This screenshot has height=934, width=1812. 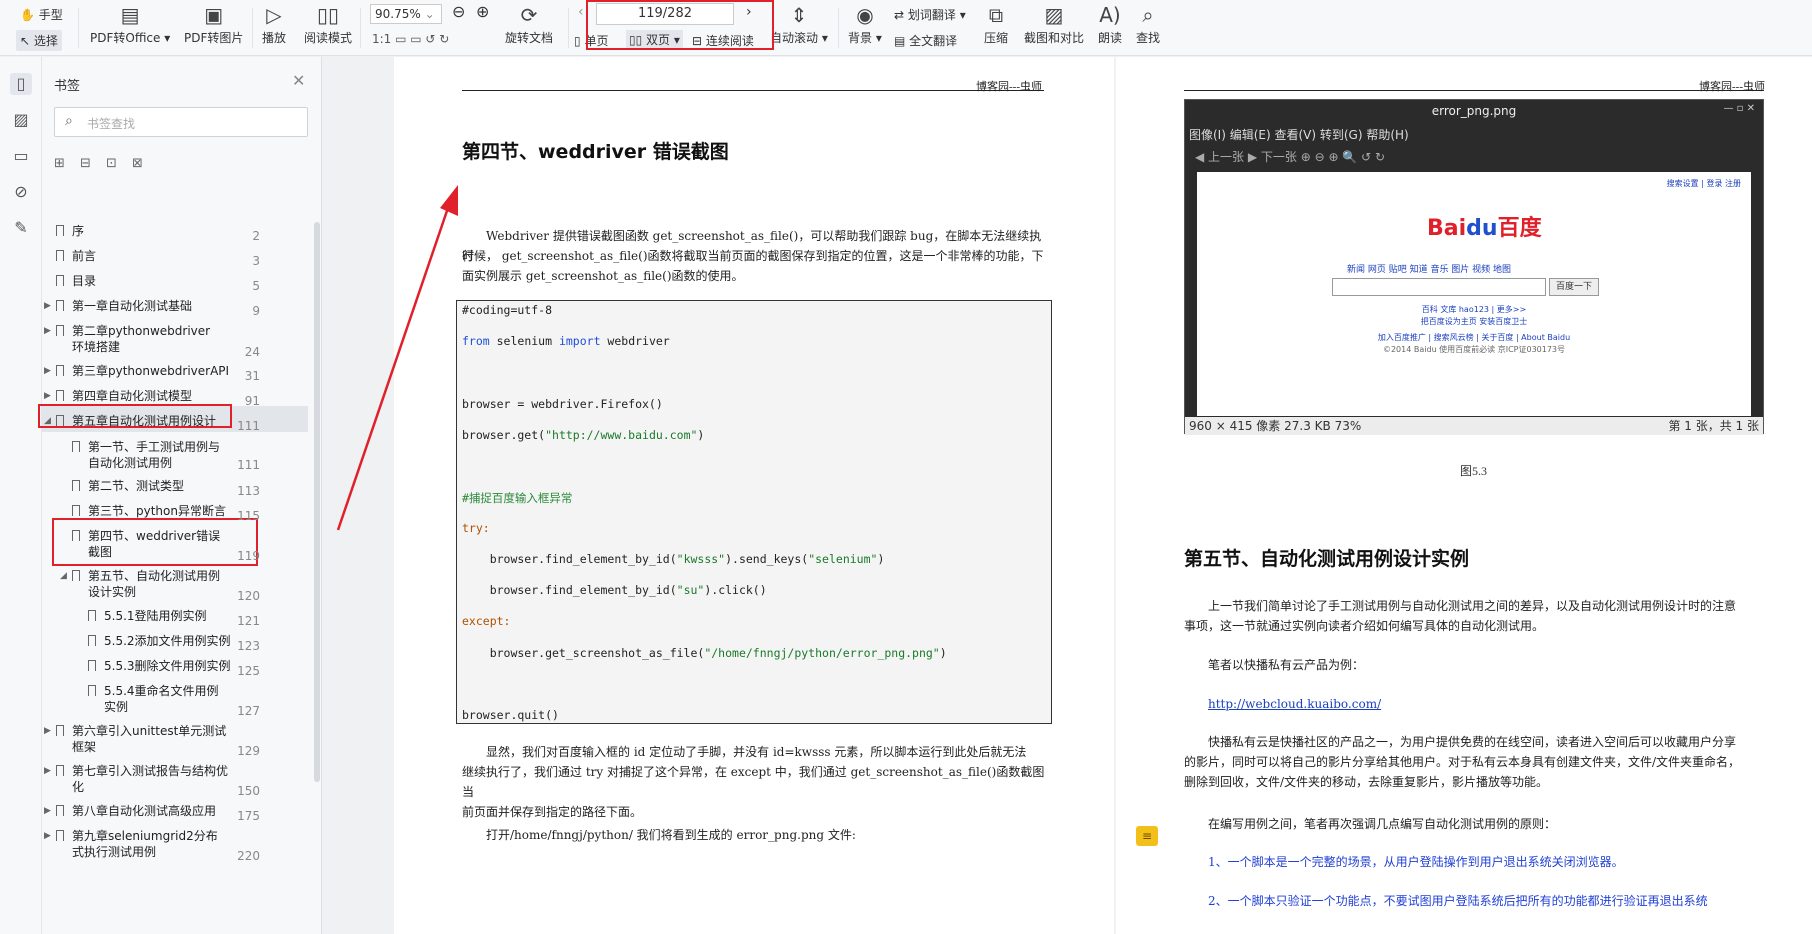 What do you see at coordinates (1382, 824) in the screenshot?
I see `text-line: 在编写用例之间，笔者再次强调几点编写自动化测试用例的原则：` at bounding box center [1382, 824].